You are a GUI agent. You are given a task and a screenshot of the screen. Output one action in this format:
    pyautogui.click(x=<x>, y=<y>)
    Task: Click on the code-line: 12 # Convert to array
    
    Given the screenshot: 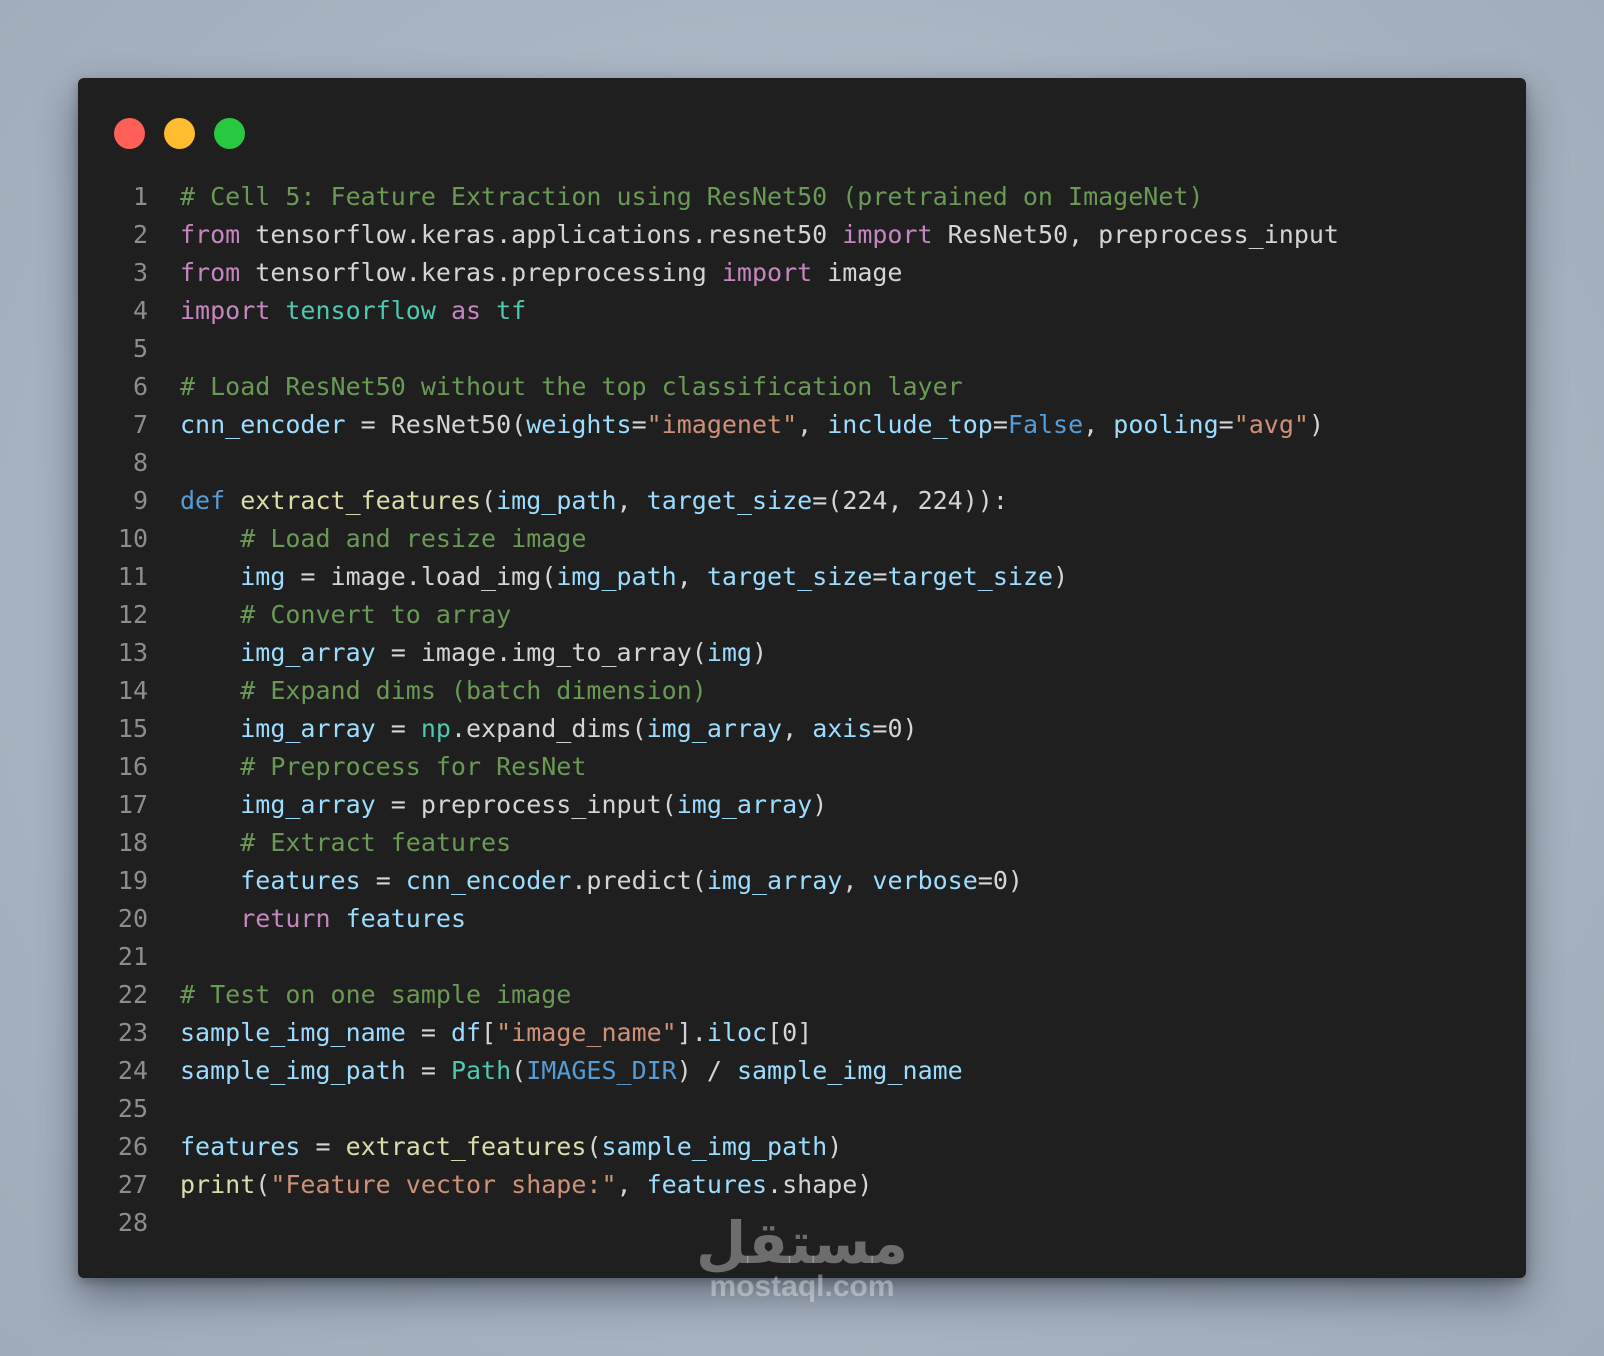 What is the action you would take?
    pyautogui.click(x=802, y=615)
    